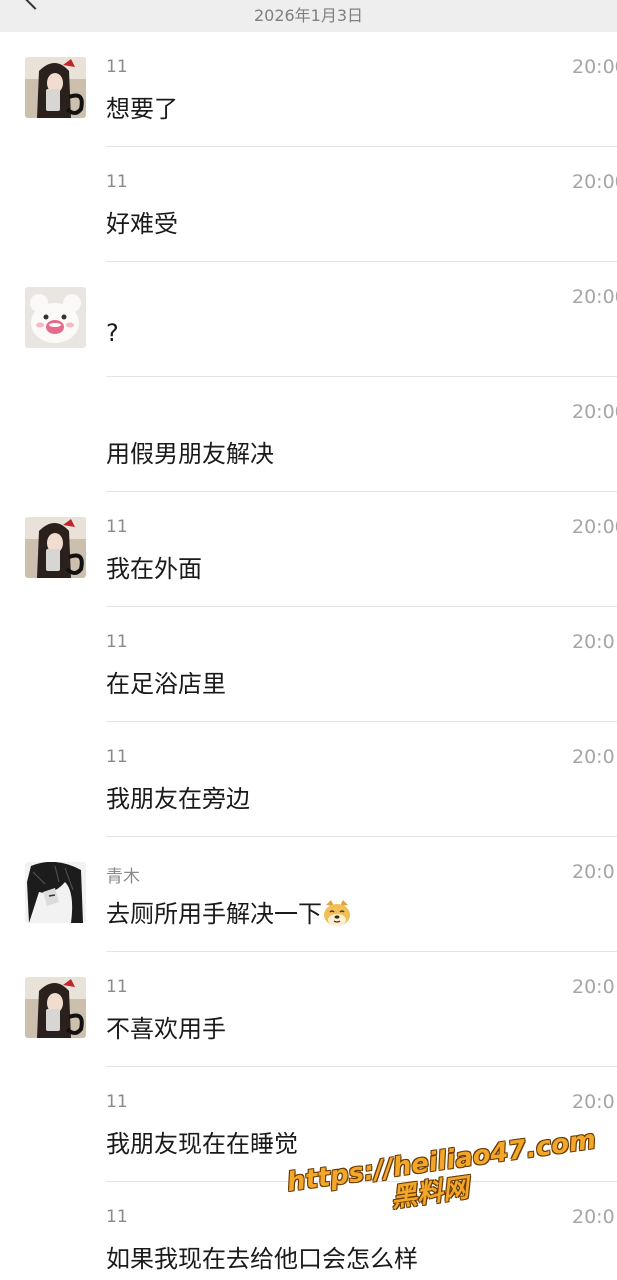 This screenshot has height=1280, width=617. I want to click on message-text: 我在外面, so click(154, 569).